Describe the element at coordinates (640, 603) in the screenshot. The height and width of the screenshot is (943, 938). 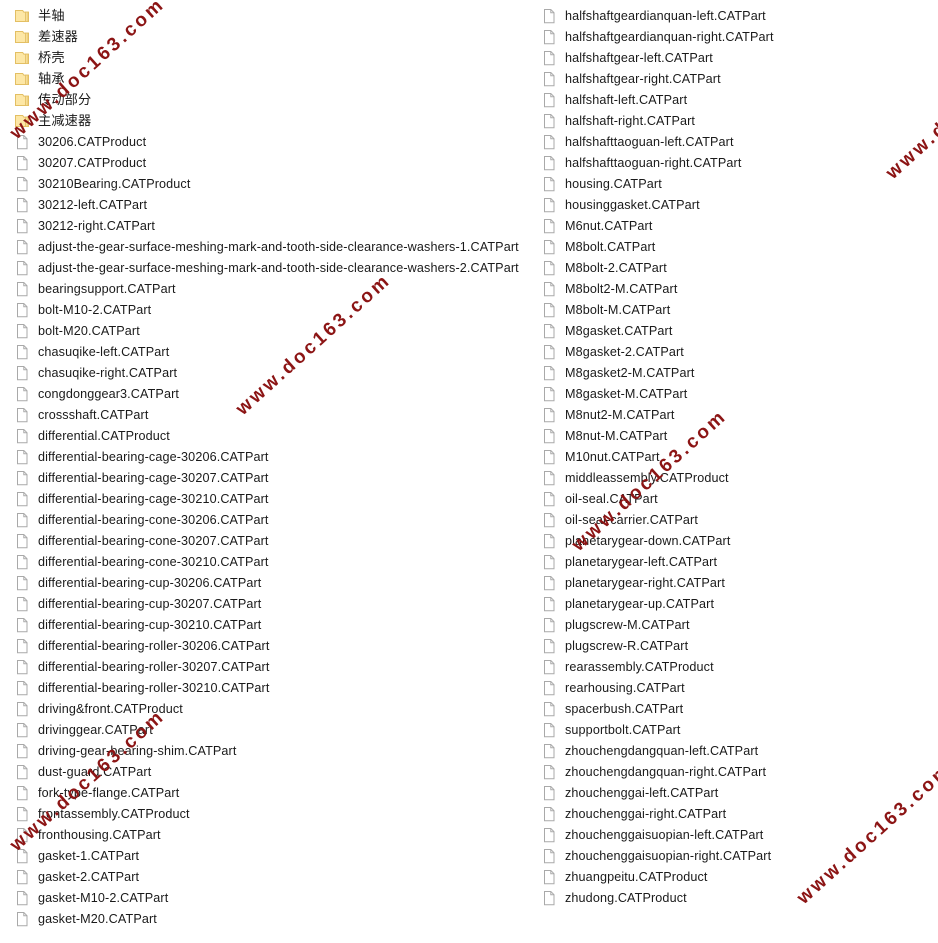
I see `file-name: planetarygear-up.CATPart` at that location.